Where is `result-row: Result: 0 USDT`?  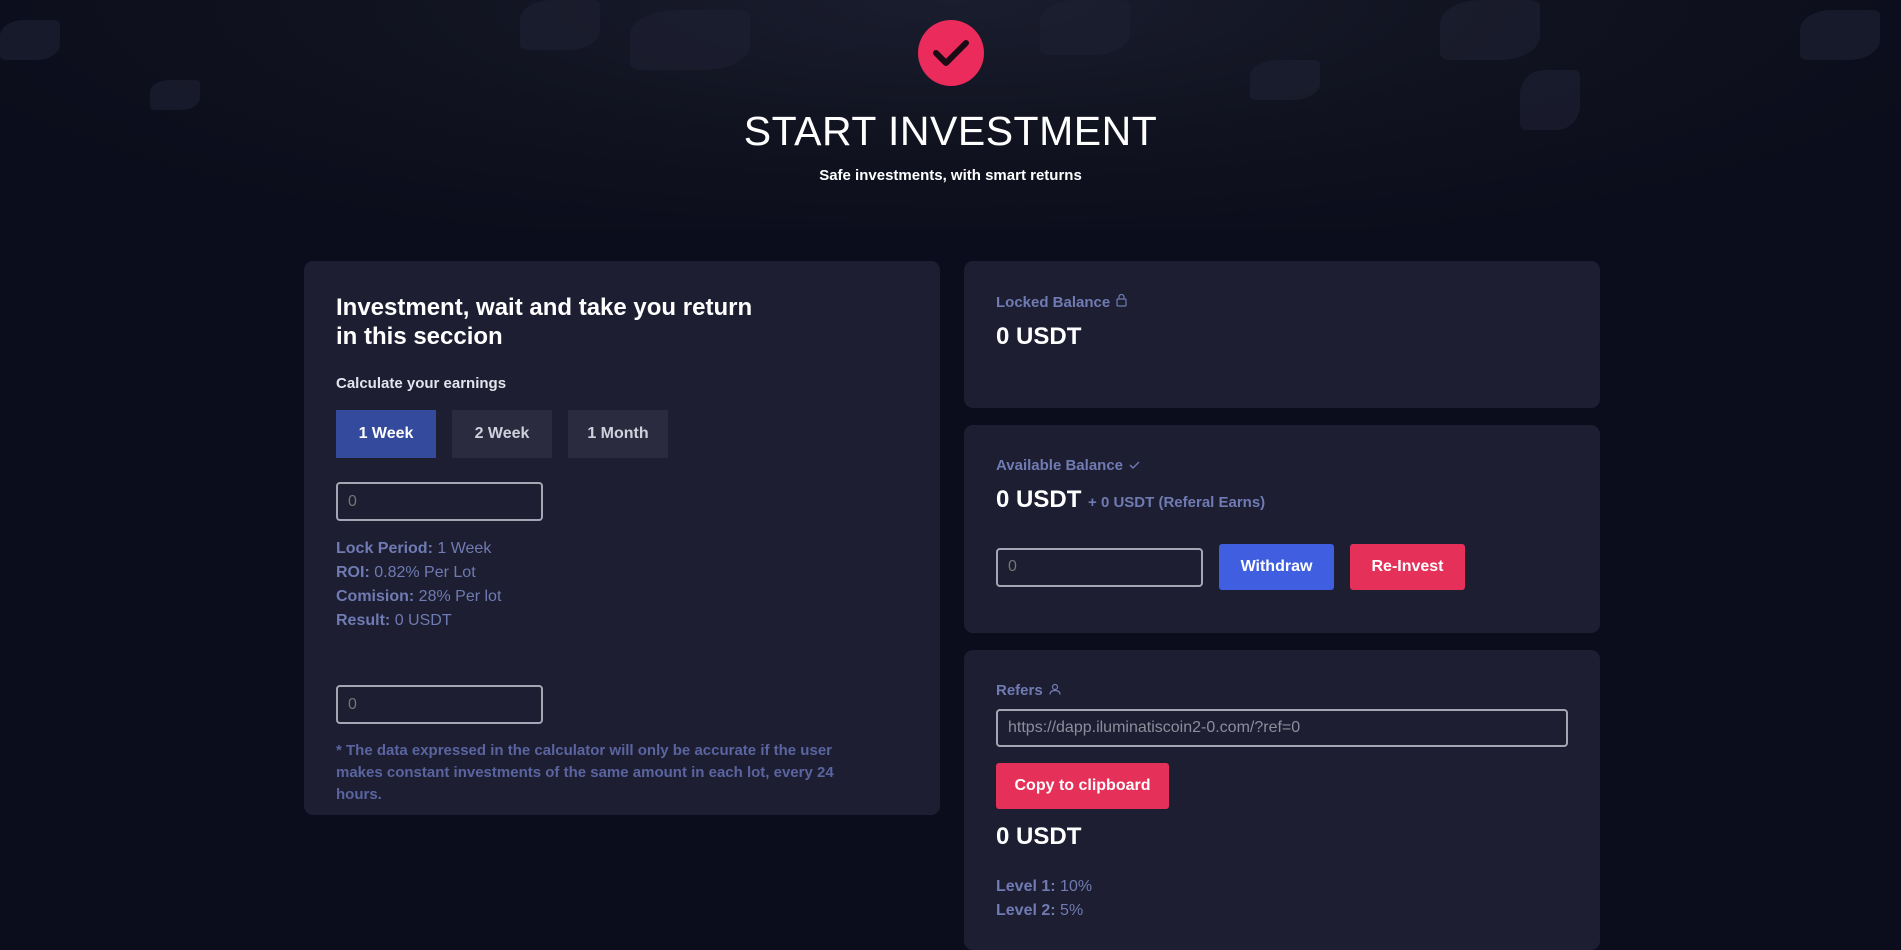 result-row: Result: 0 USDT is located at coordinates (622, 621).